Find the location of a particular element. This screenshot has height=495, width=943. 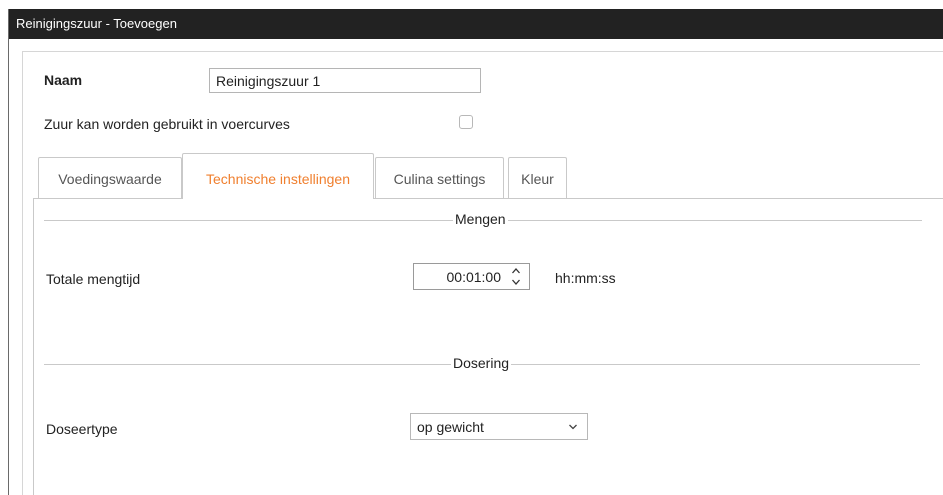

dose-type-label: Doseertype is located at coordinates (82, 429).